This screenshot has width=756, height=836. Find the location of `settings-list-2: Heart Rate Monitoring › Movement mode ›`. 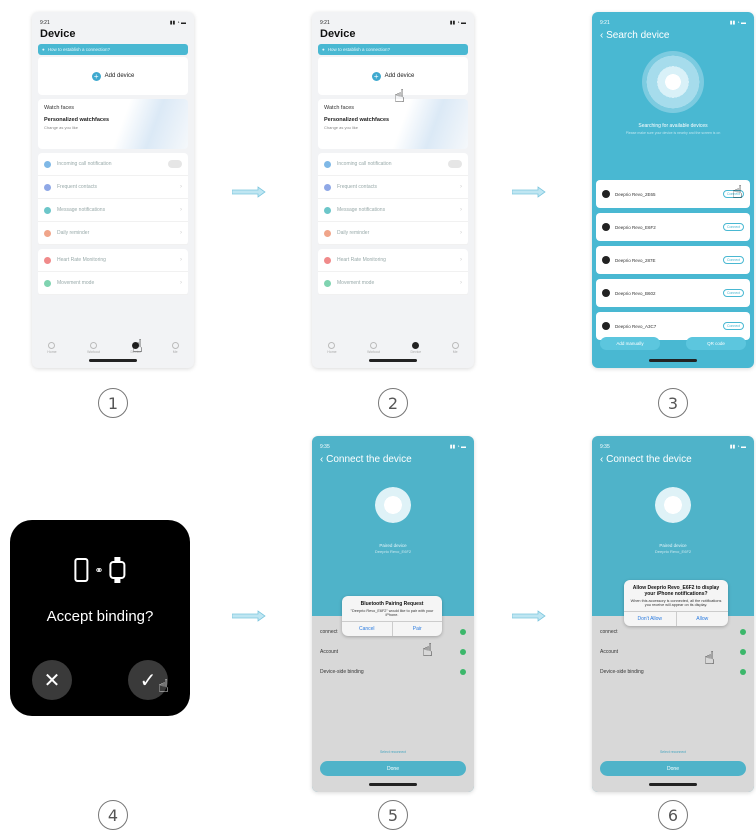

settings-list-2: Heart Rate Monitoring › Movement mode › is located at coordinates (393, 272).